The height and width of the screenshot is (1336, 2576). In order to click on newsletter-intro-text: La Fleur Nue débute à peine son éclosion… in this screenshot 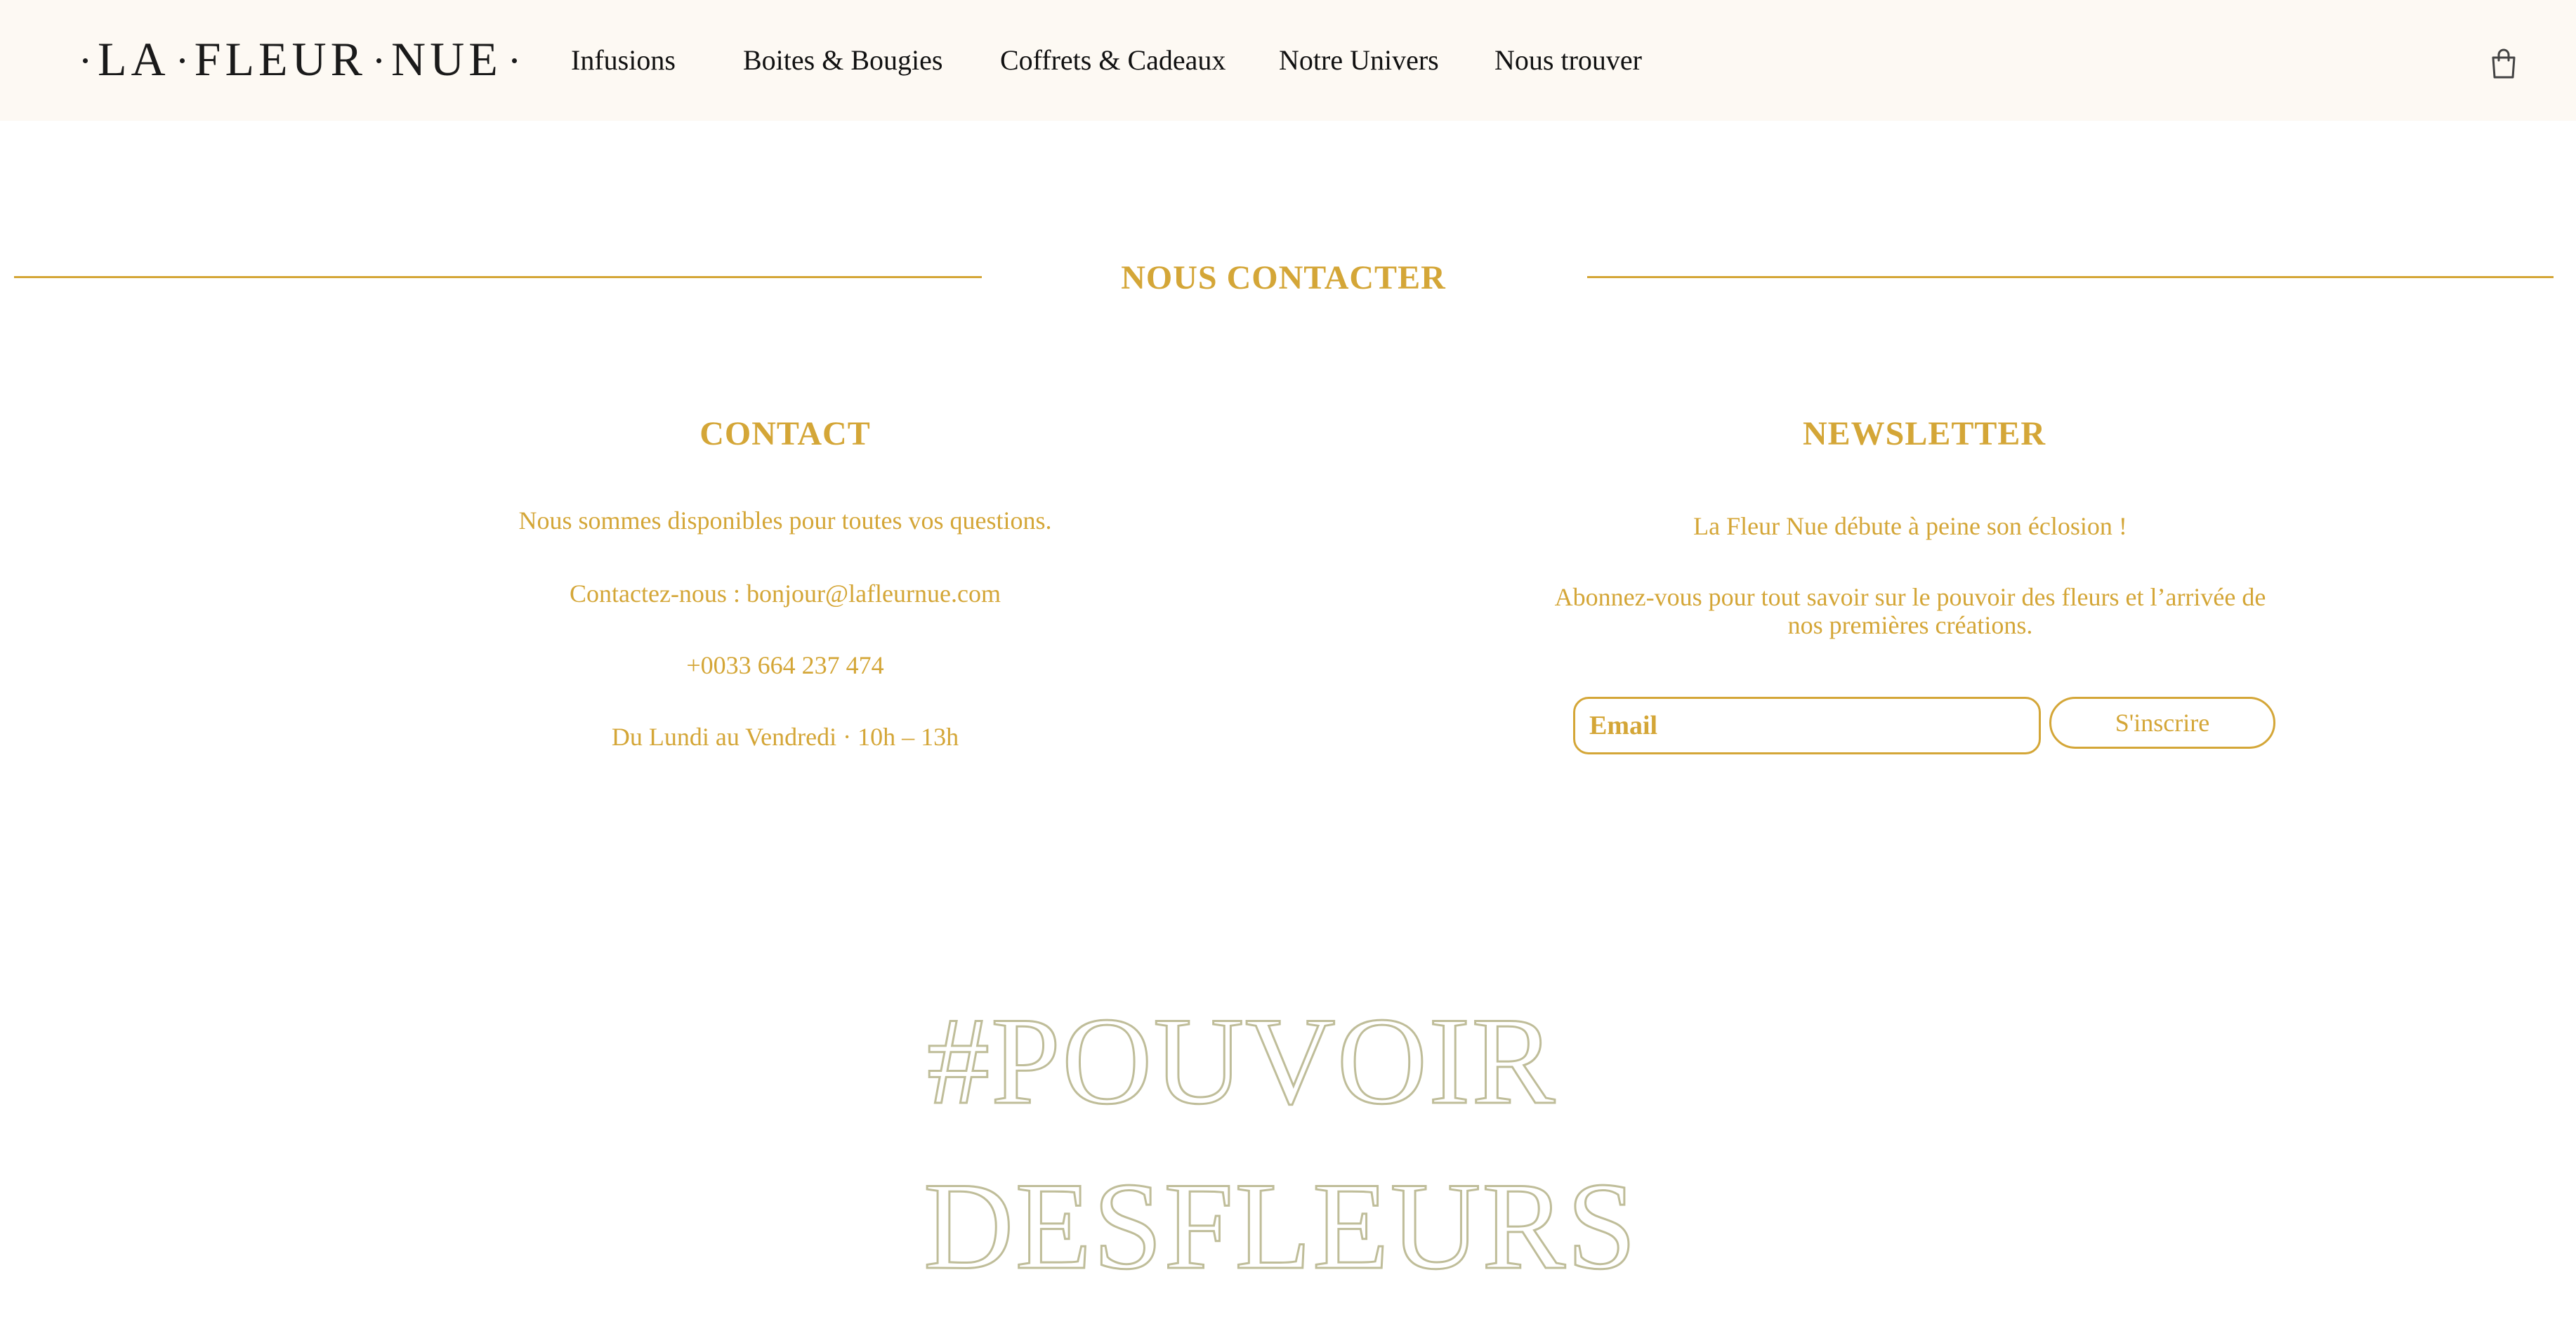, I will do `click(1910, 526)`.